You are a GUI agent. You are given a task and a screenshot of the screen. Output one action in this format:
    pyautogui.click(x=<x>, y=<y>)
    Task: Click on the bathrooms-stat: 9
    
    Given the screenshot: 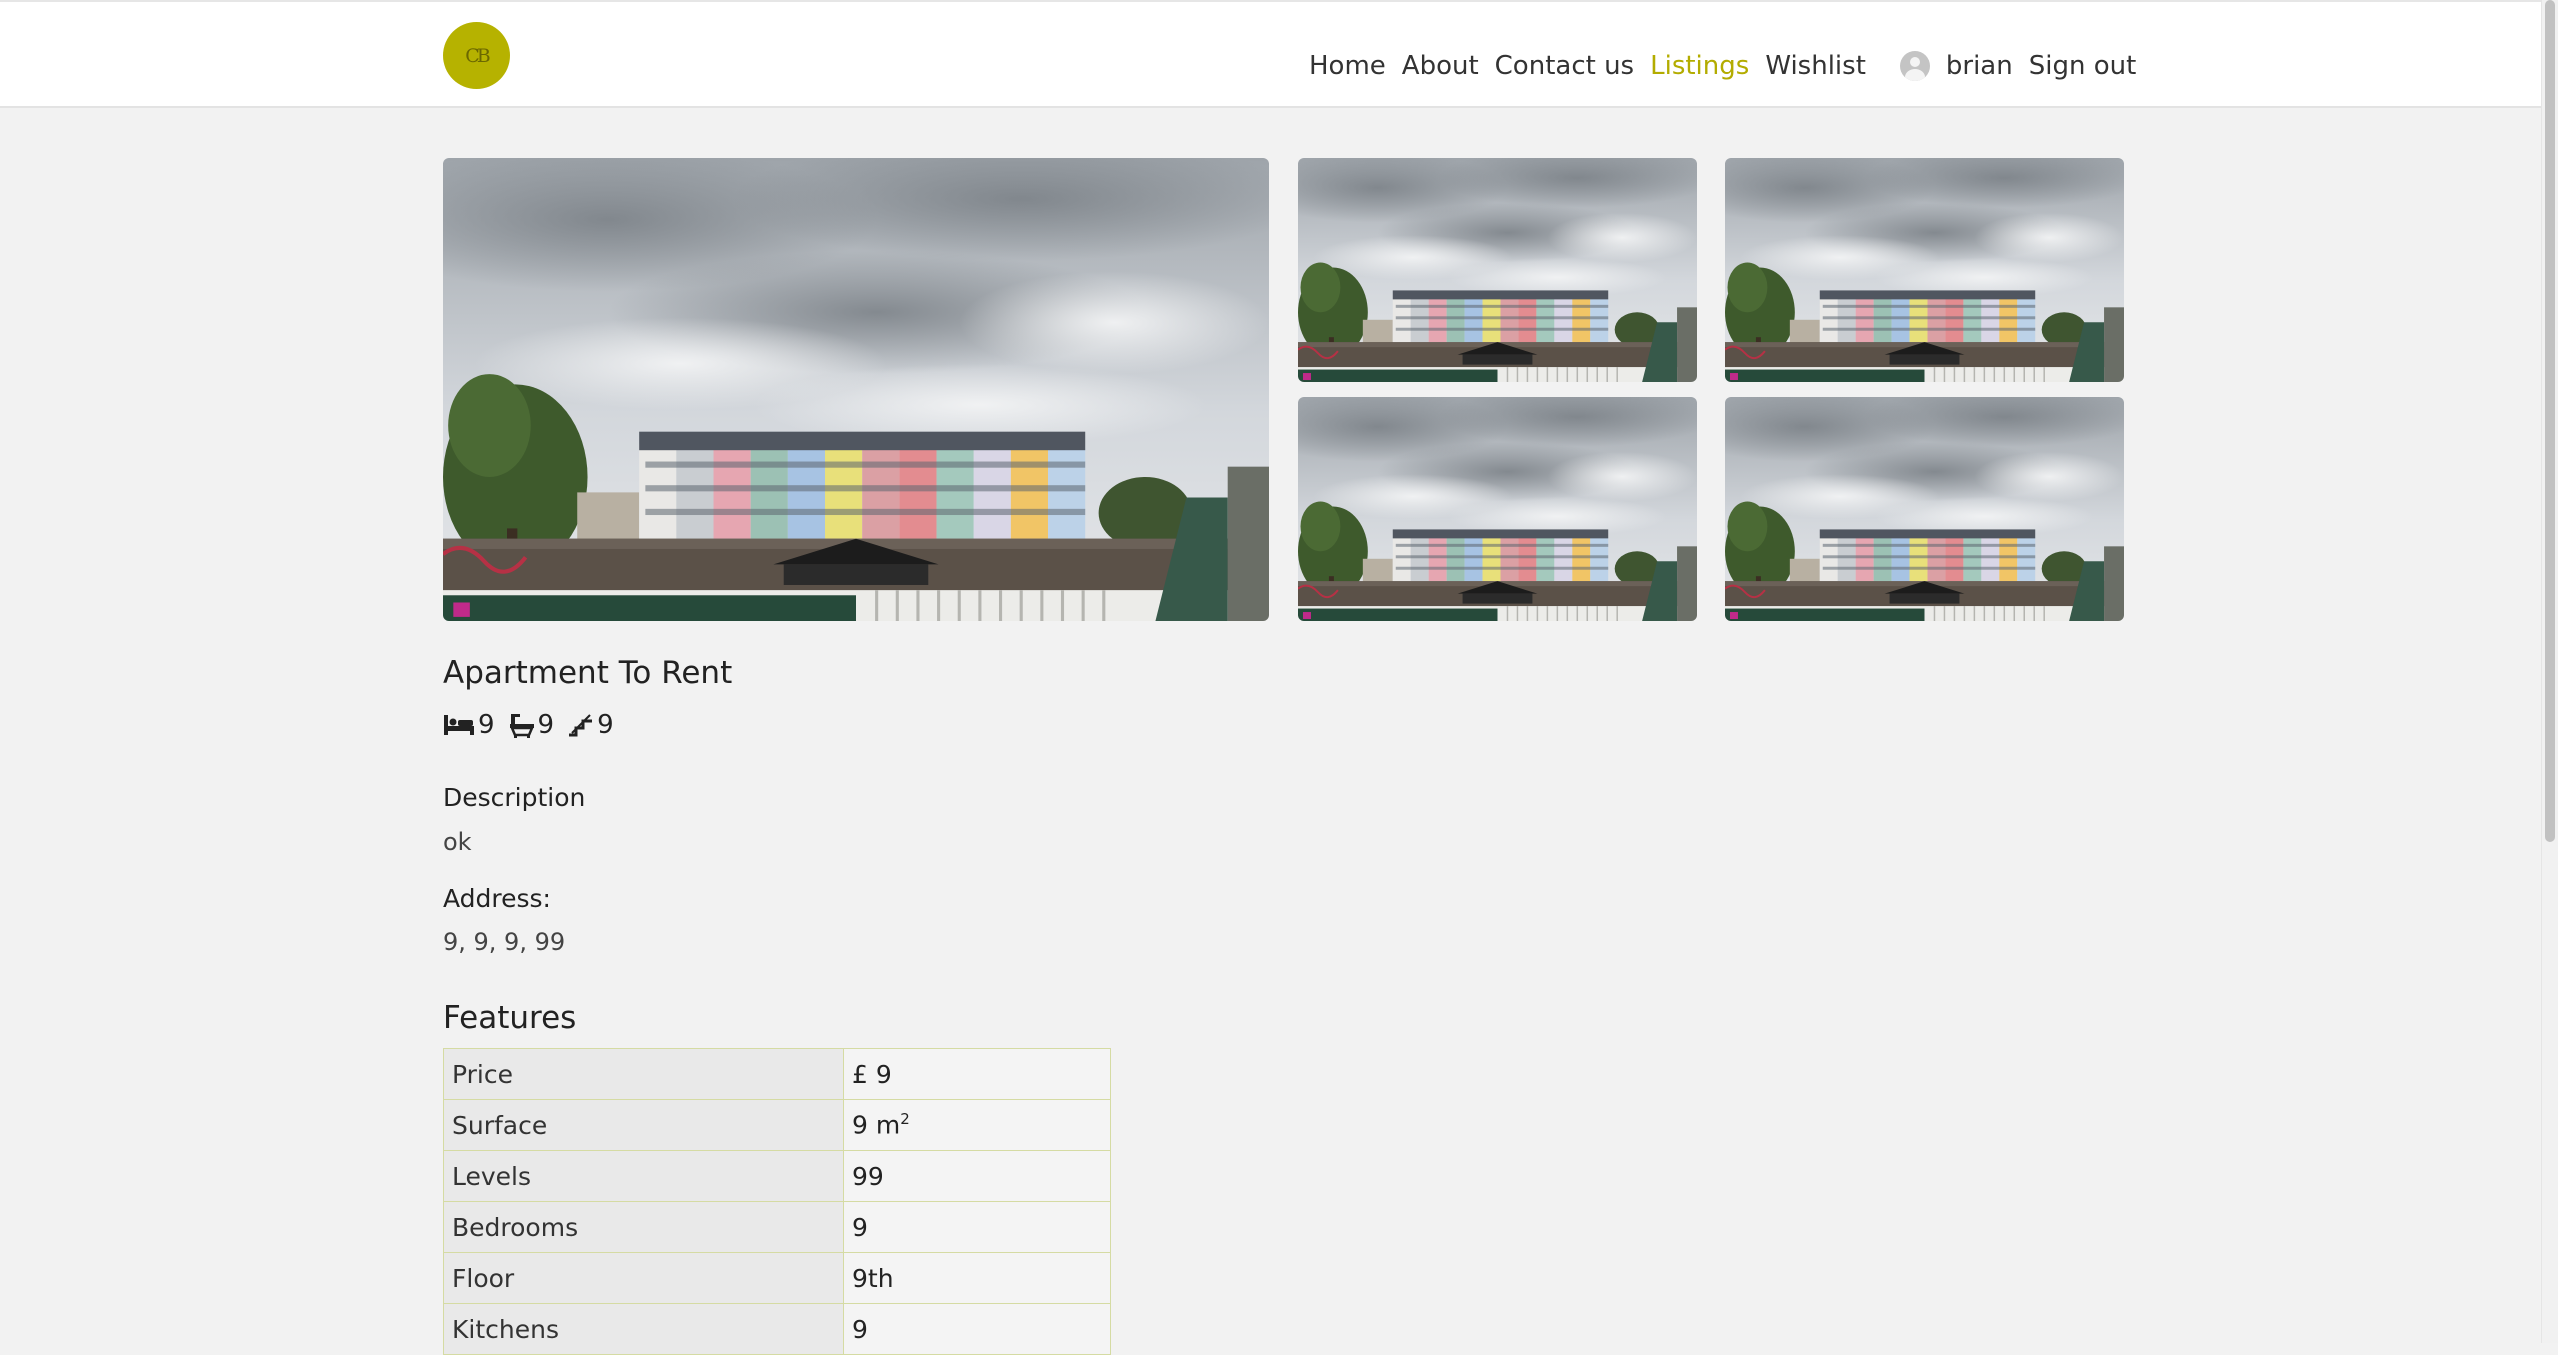 What is the action you would take?
    pyautogui.click(x=532, y=725)
    